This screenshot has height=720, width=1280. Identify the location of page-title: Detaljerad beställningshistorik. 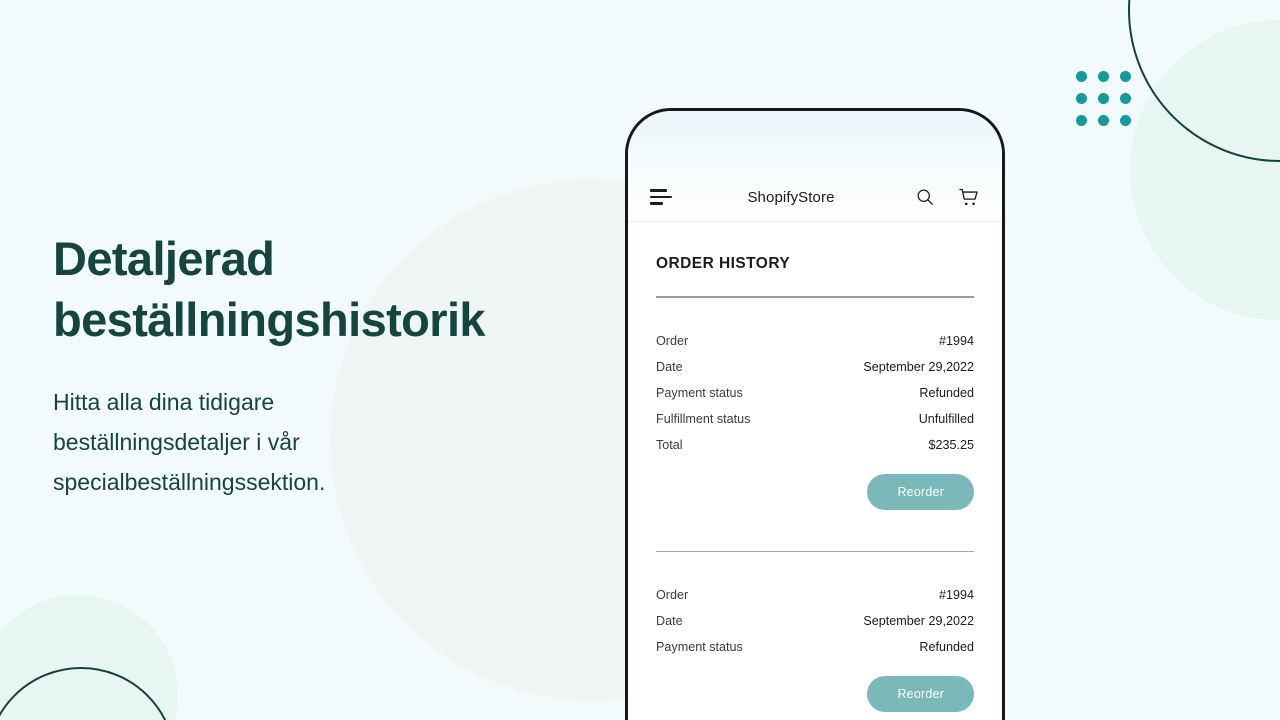
(313, 289).